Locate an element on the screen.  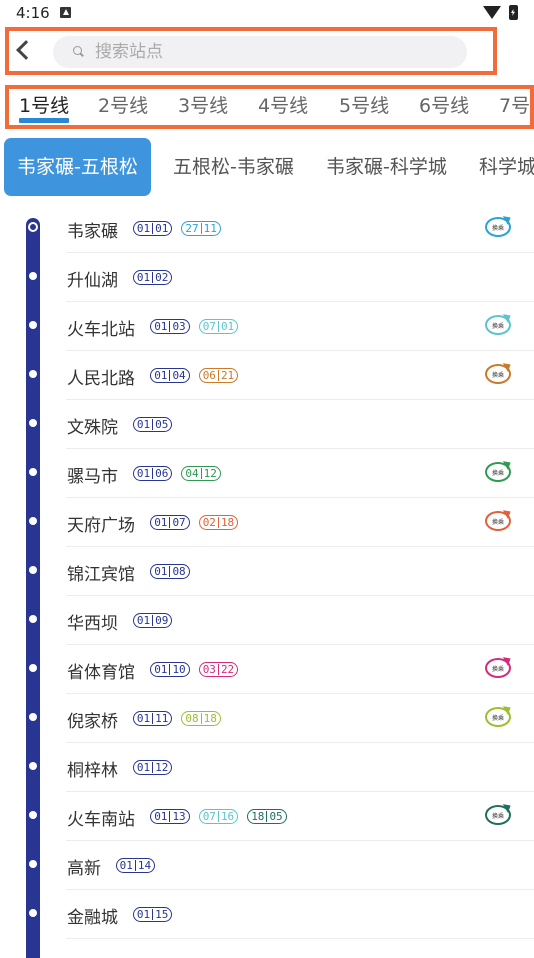
station-number: 01 is located at coordinates (162, 228).